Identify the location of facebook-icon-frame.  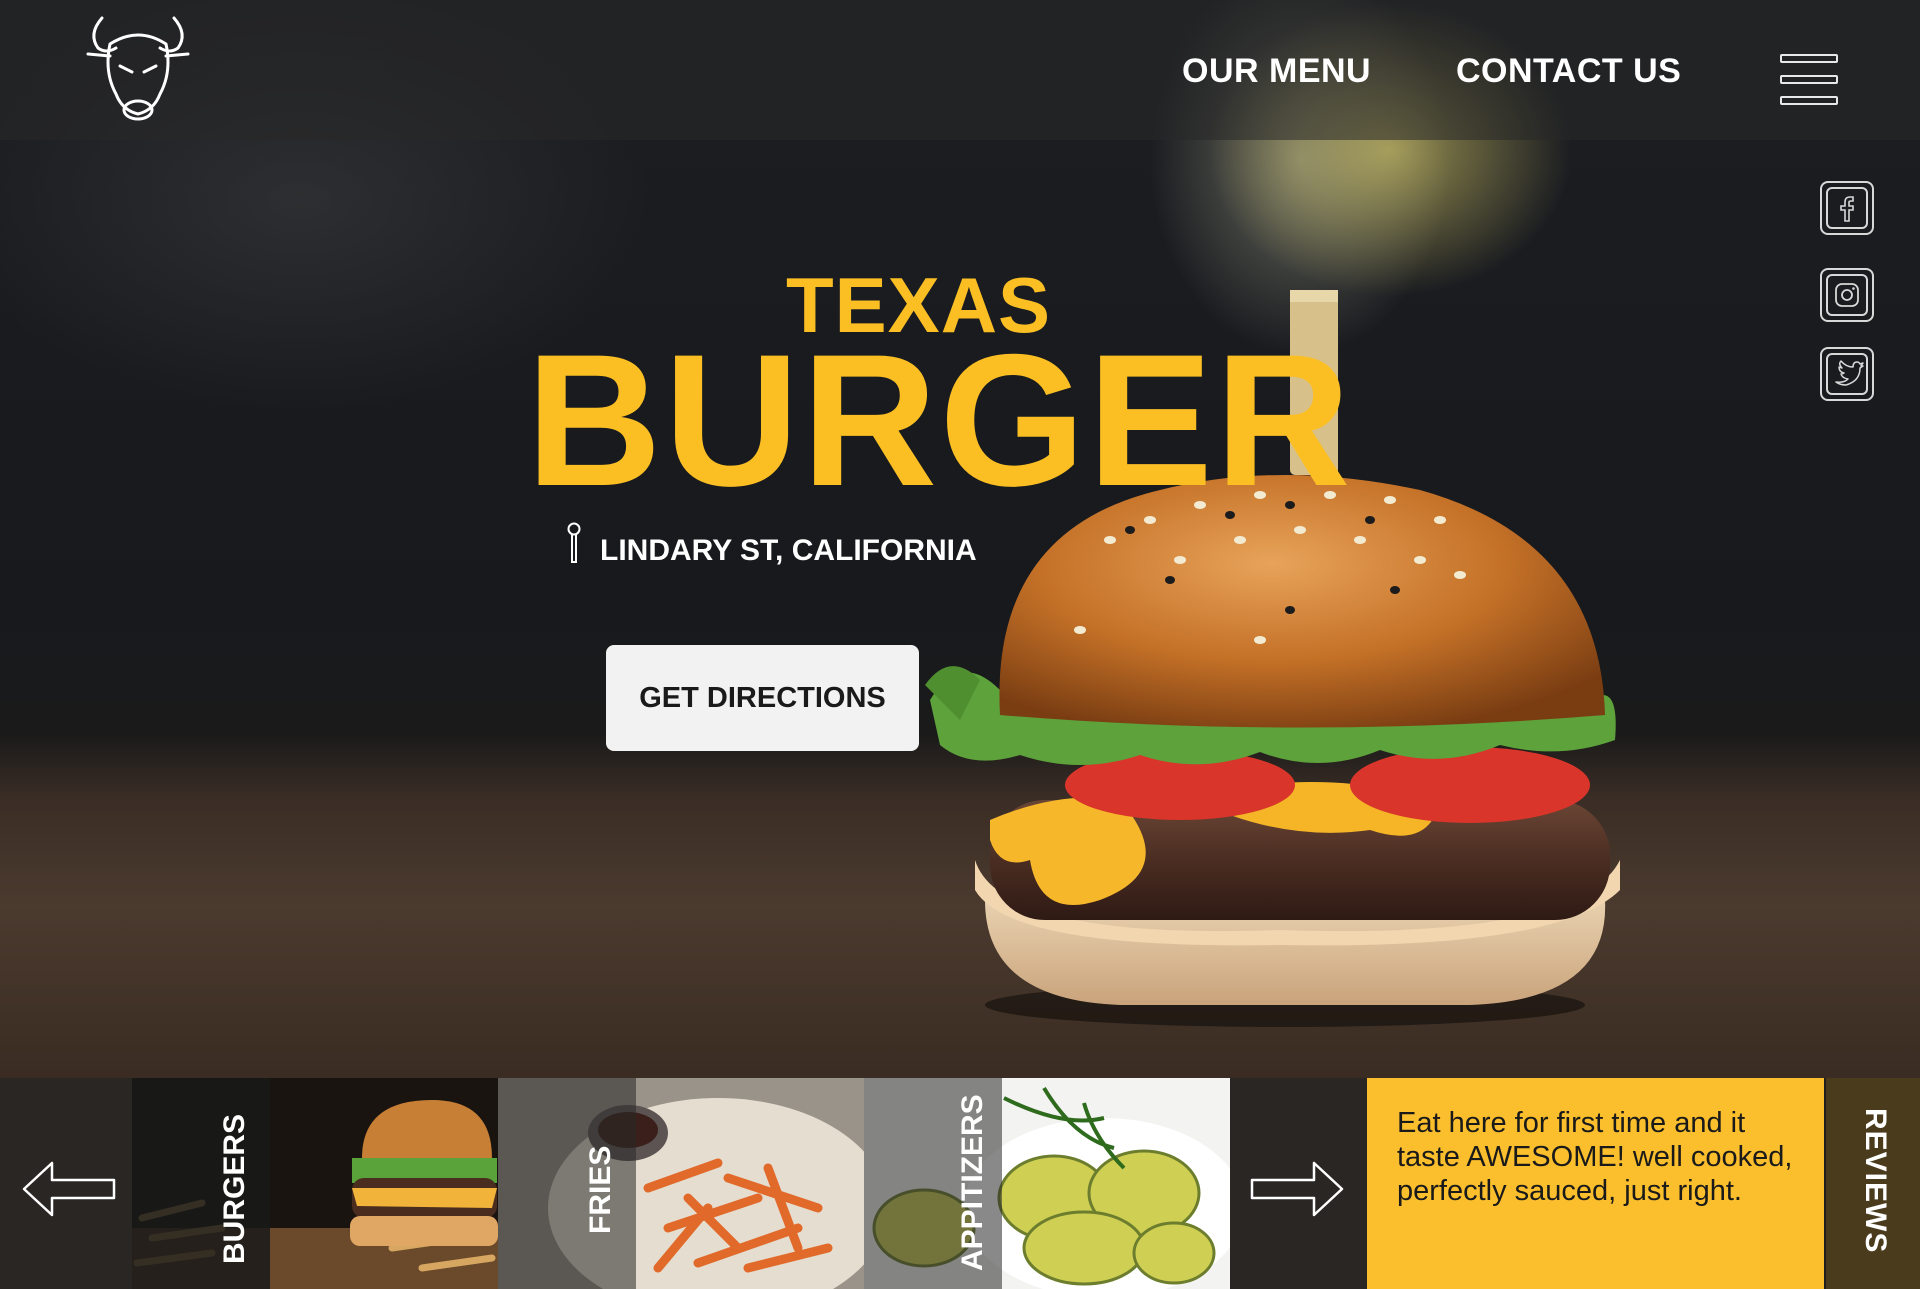
(1847, 208).